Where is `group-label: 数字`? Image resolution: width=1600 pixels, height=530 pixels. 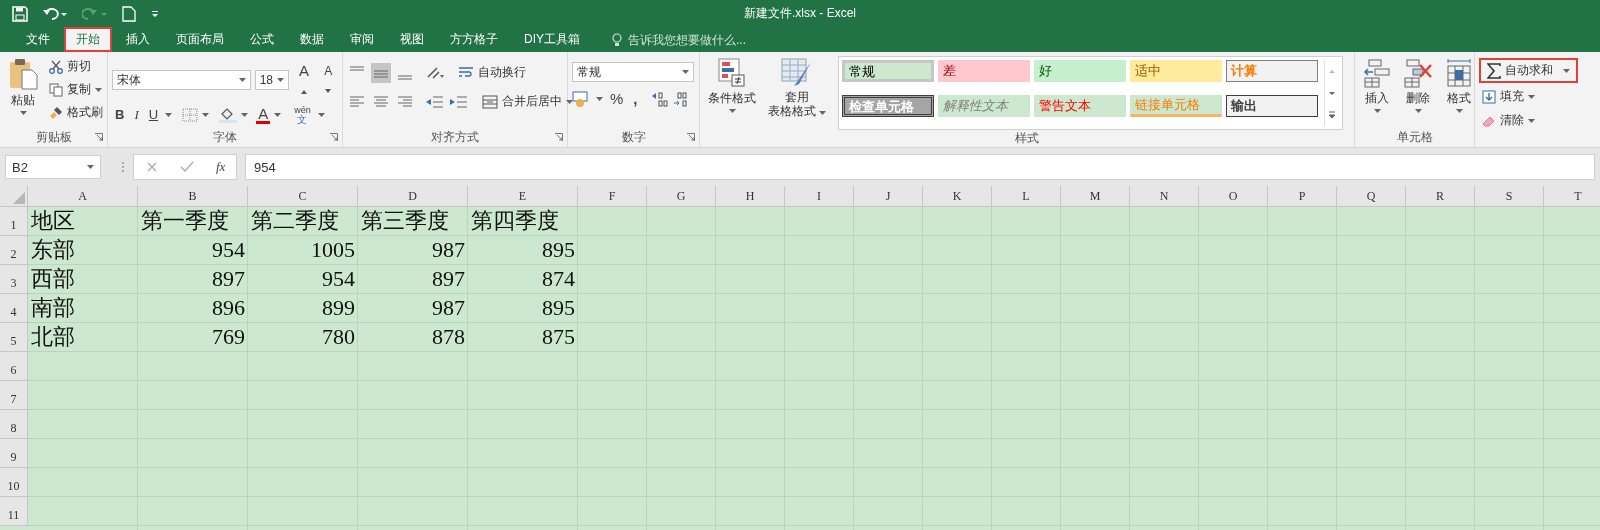
group-label: 数字 is located at coordinates (633, 137).